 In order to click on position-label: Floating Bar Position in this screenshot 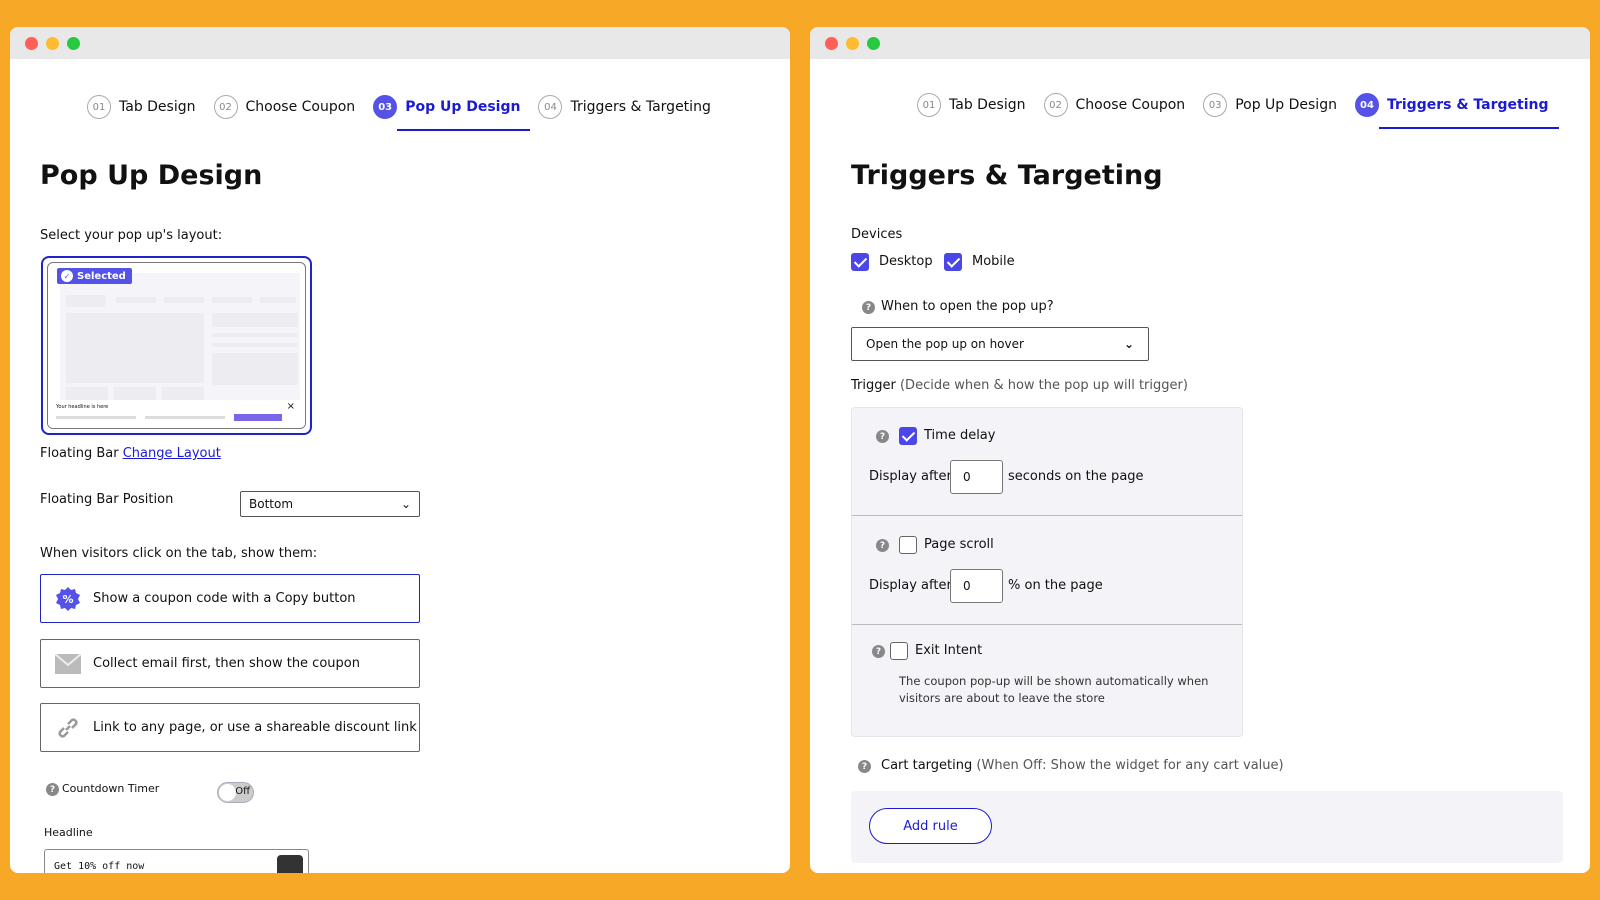, I will do `click(107, 499)`.